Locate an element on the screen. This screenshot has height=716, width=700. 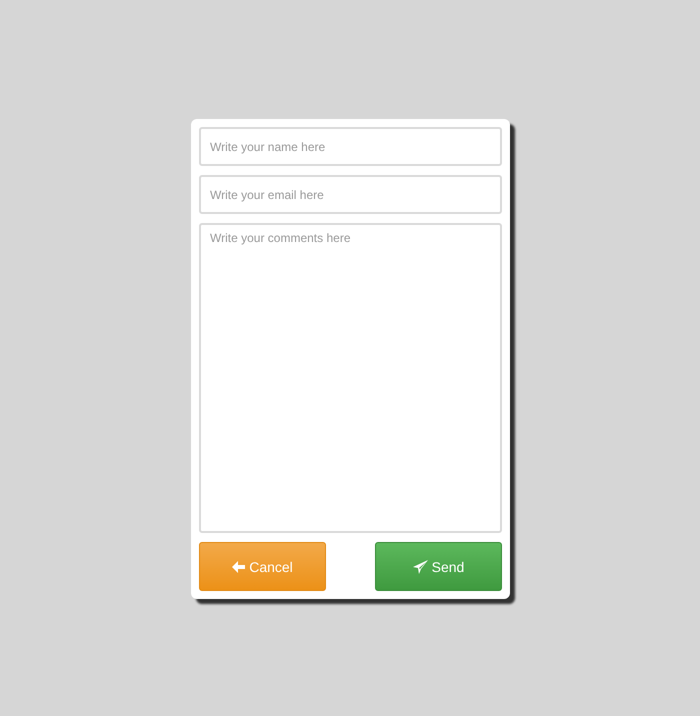
paper-plane-icon is located at coordinates (420, 567).